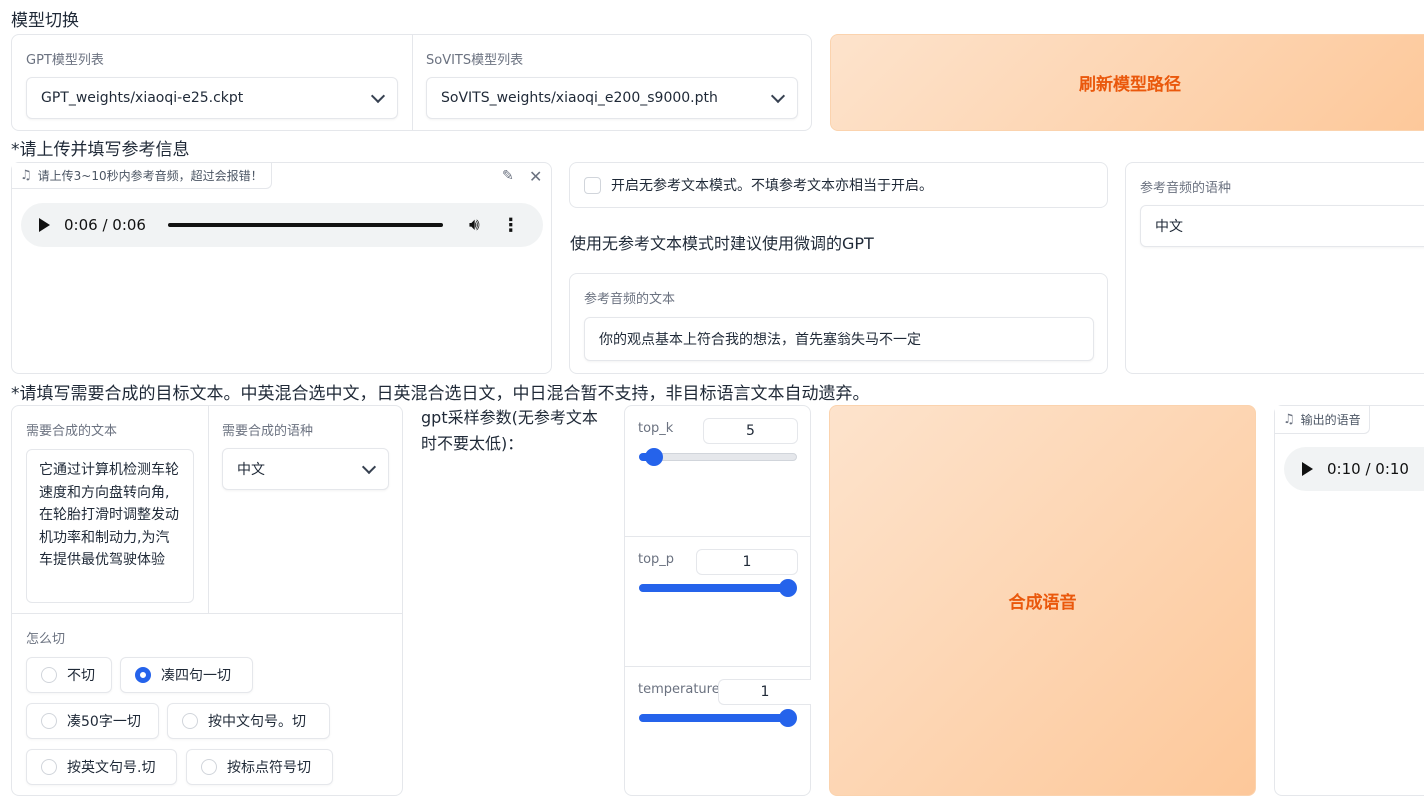 The image size is (1424, 804). Describe the element at coordinates (46, 639) in the screenshot. I see `cut-method-label: 怎么切` at that location.